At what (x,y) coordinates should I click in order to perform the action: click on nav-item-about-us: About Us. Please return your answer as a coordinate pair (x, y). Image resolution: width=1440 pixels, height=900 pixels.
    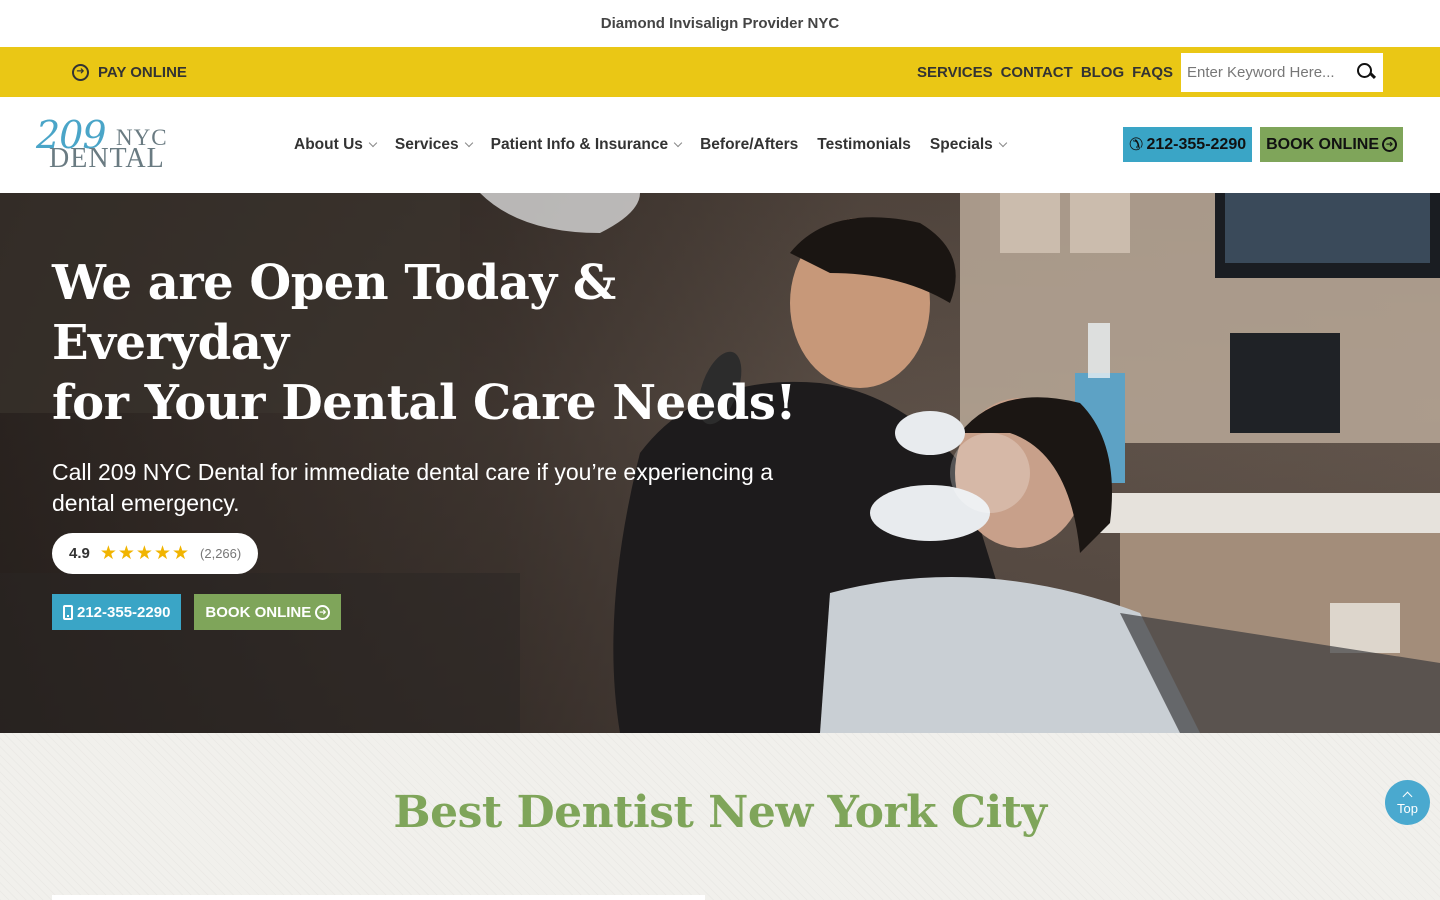
    Looking at the image, I should click on (336, 145).